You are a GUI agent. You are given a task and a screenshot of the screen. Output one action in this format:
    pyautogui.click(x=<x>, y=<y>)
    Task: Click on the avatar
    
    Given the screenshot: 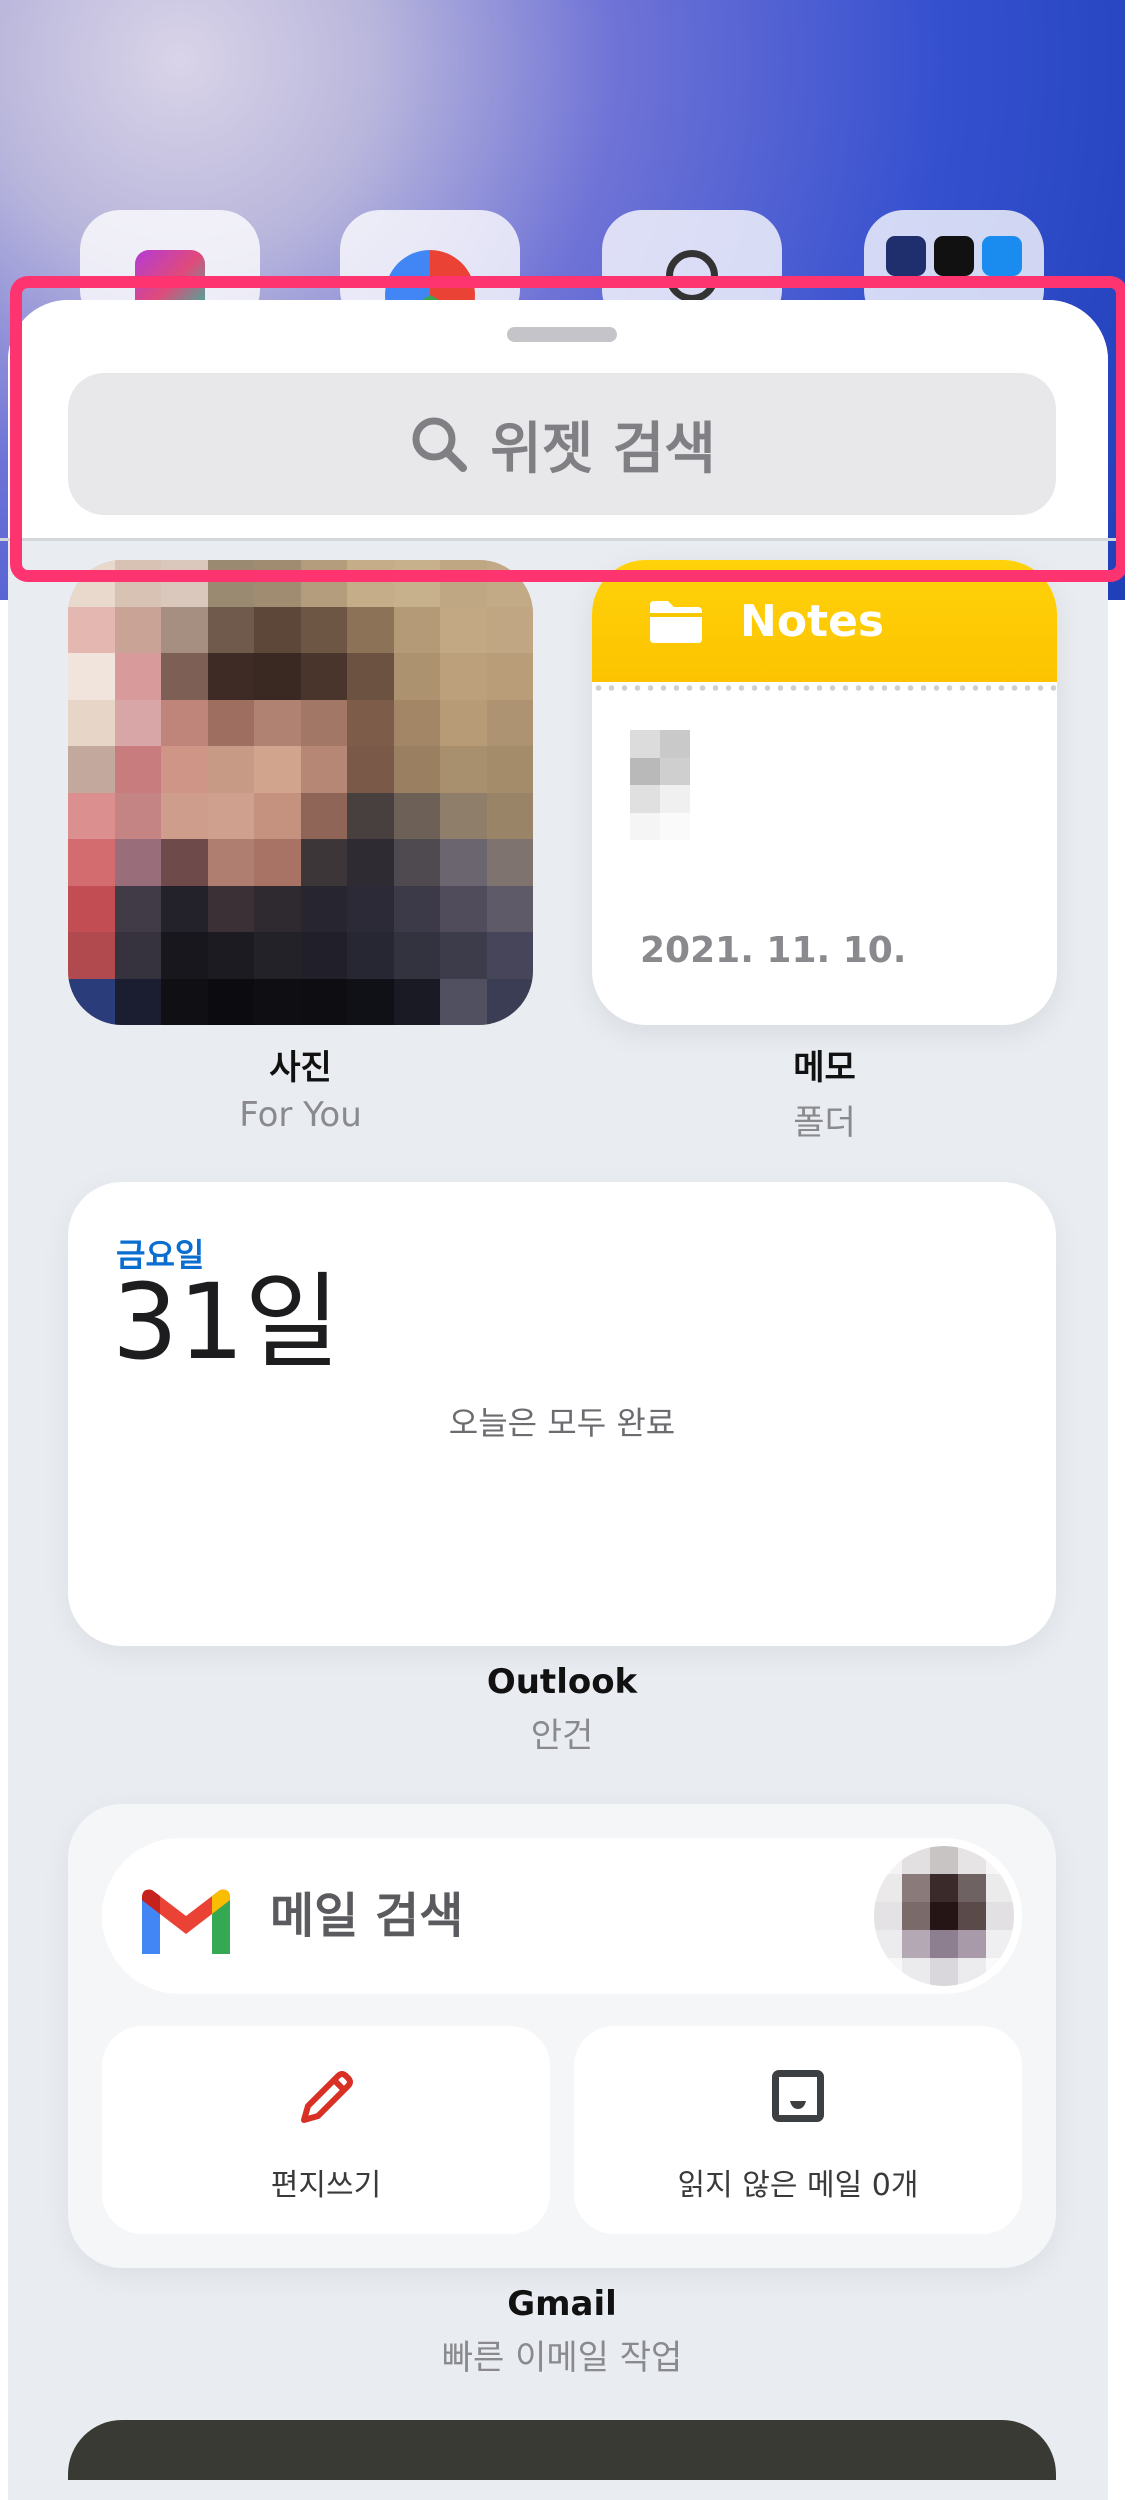 What is the action you would take?
    pyautogui.click(x=944, y=1916)
    